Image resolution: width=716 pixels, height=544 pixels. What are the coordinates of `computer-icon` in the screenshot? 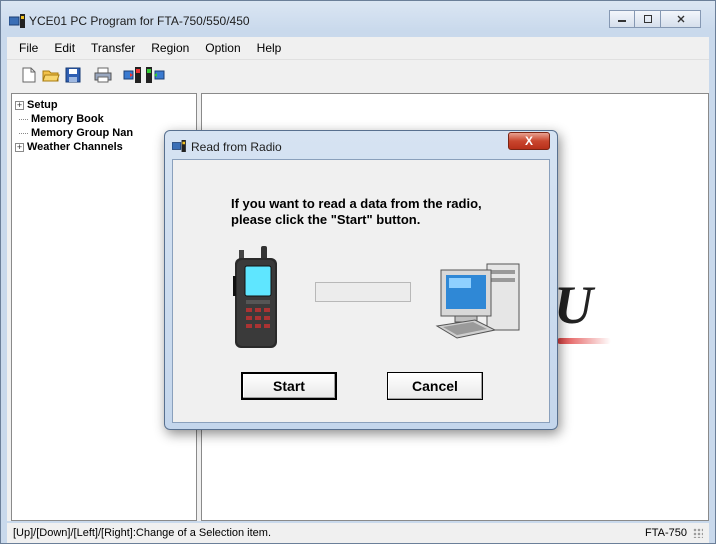 It's located at (477, 301).